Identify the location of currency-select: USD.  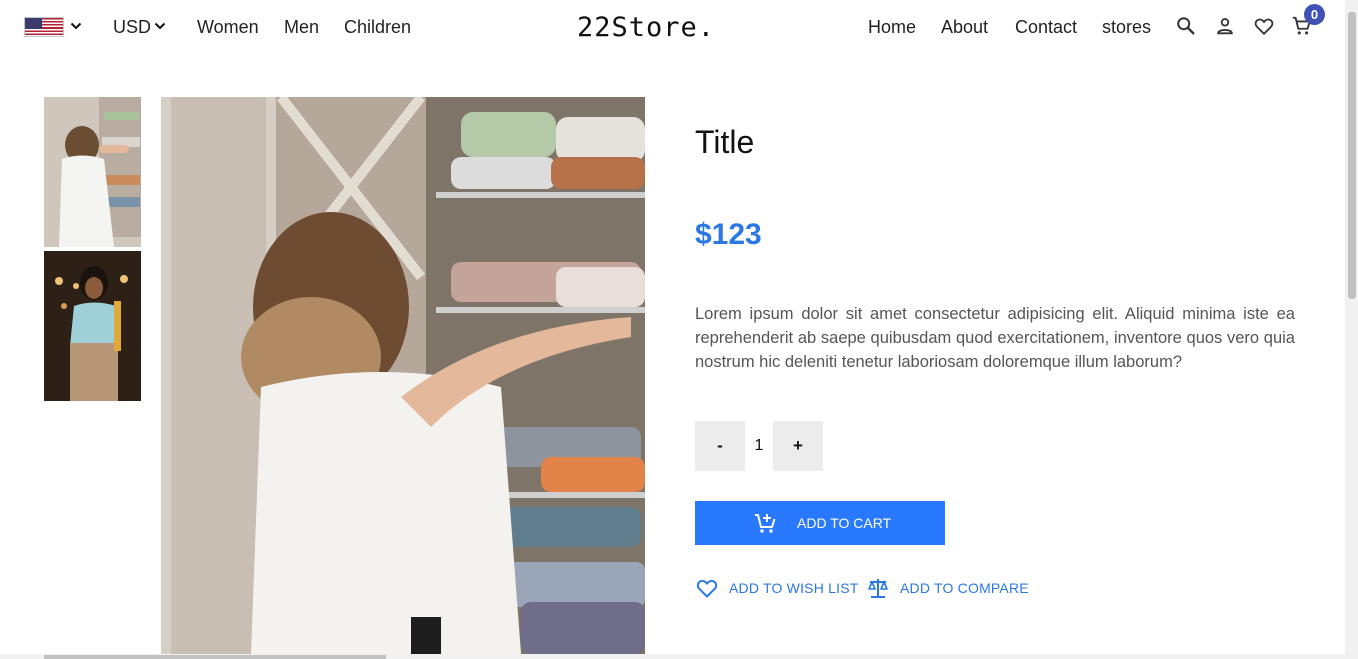
(132, 27).